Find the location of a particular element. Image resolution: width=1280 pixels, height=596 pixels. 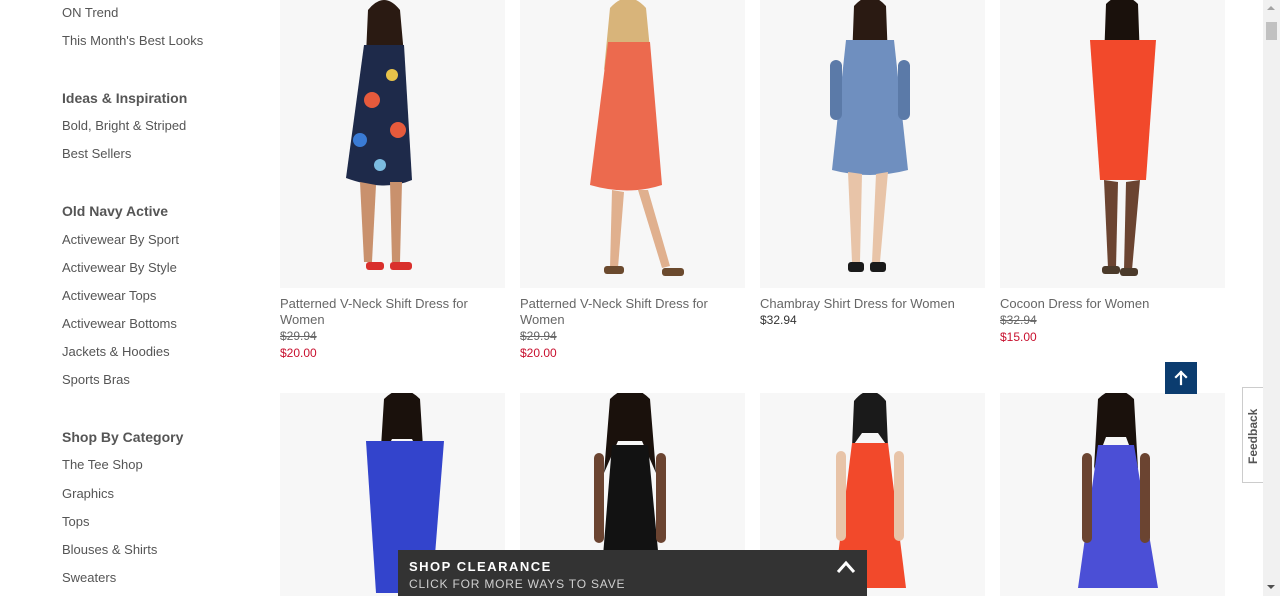

scroll-down-arrow-icon is located at coordinates (1271, 587).